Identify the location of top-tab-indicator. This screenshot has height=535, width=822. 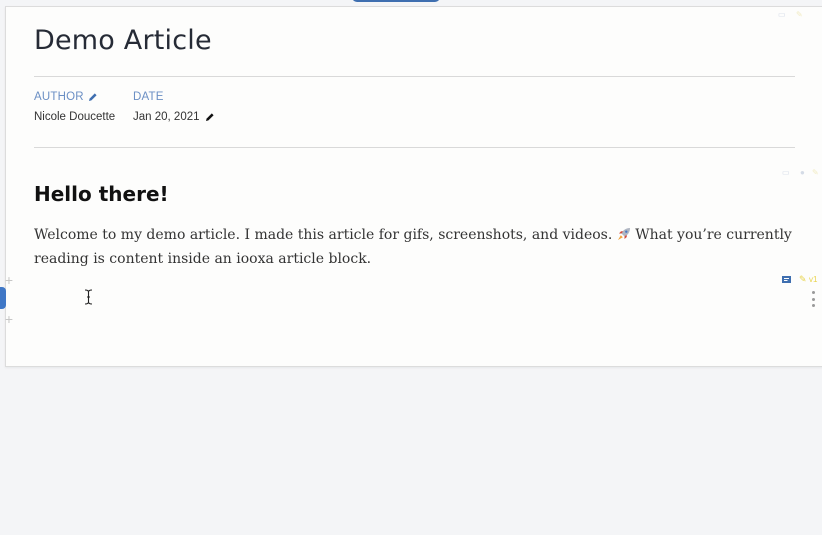
(396, 1).